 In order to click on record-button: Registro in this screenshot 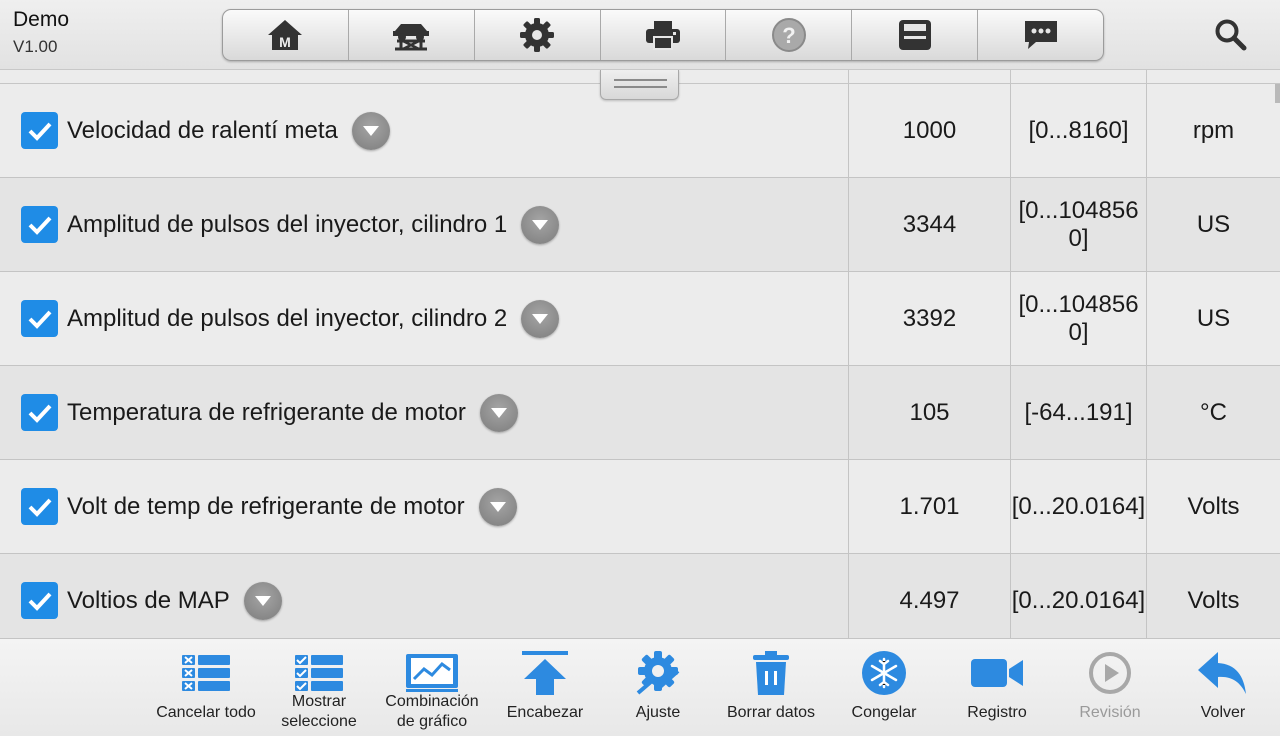, I will do `click(997, 687)`.